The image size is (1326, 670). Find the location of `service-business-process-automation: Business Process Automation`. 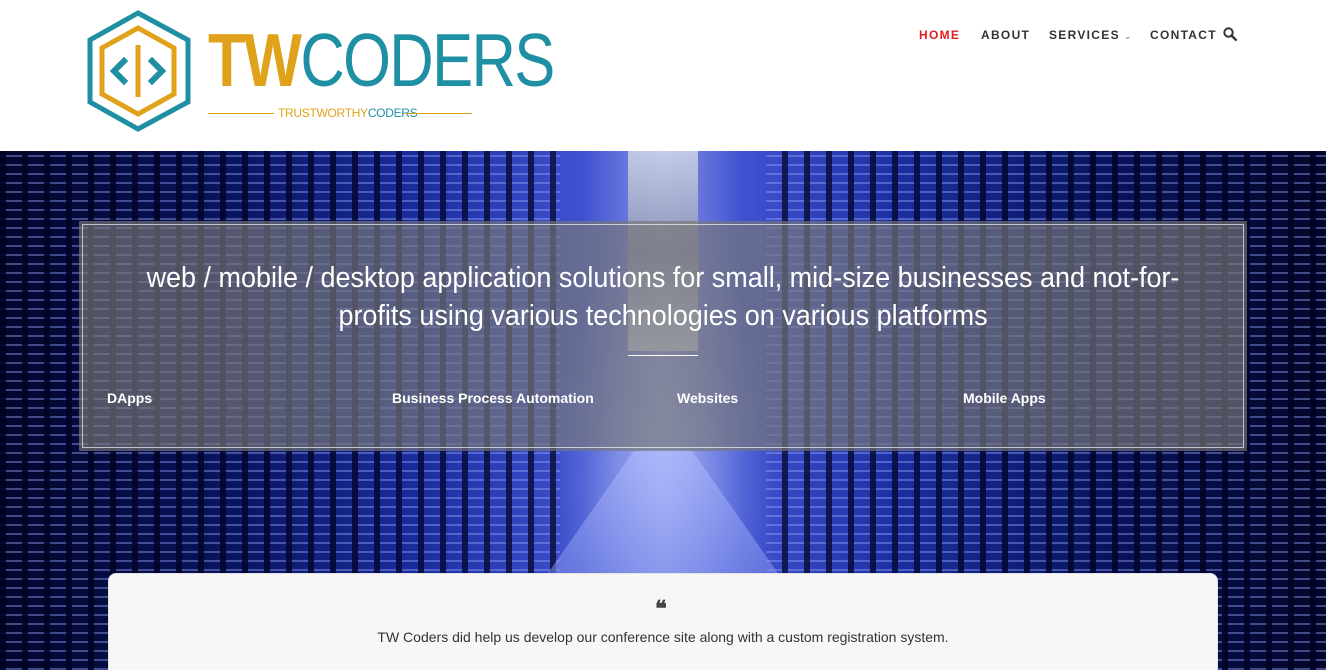

service-business-process-automation: Business Process Automation is located at coordinates (493, 398).